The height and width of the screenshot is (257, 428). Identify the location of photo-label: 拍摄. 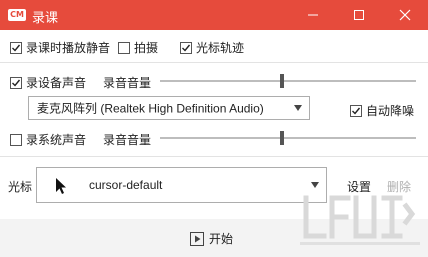
(146, 48).